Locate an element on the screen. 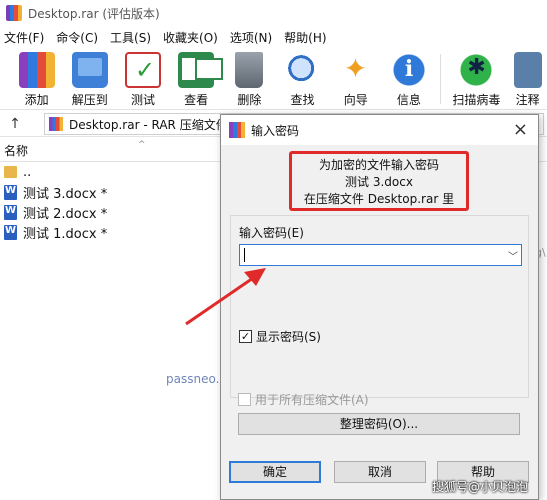 The height and width of the screenshot is (500, 547). menu-tools: 工具(S) is located at coordinates (130, 37).